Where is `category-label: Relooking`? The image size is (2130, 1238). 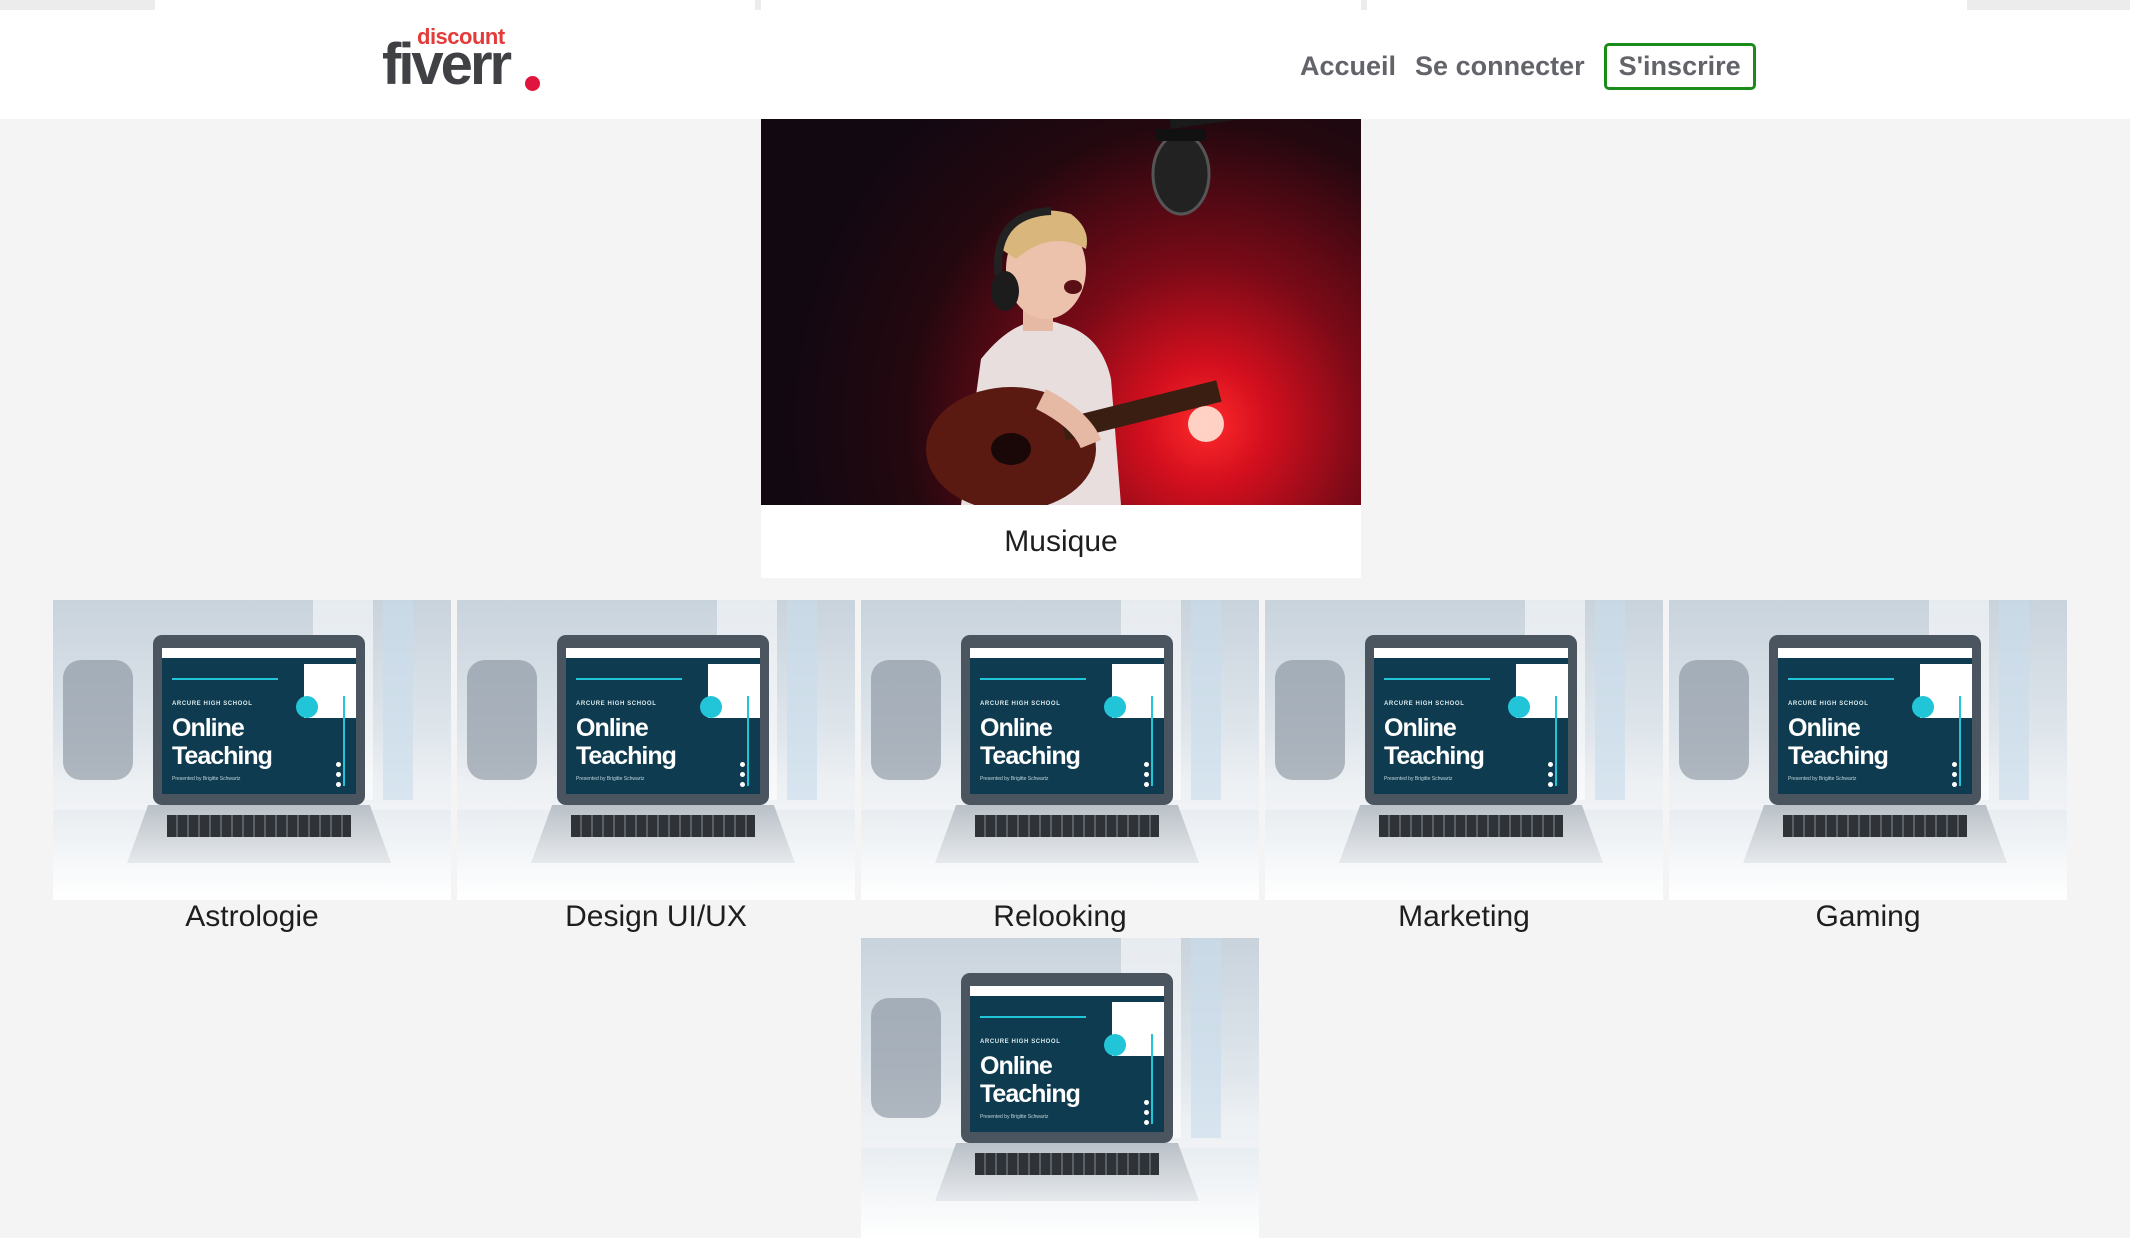 category-label: Relooking is located at coordinates (1060, 917).